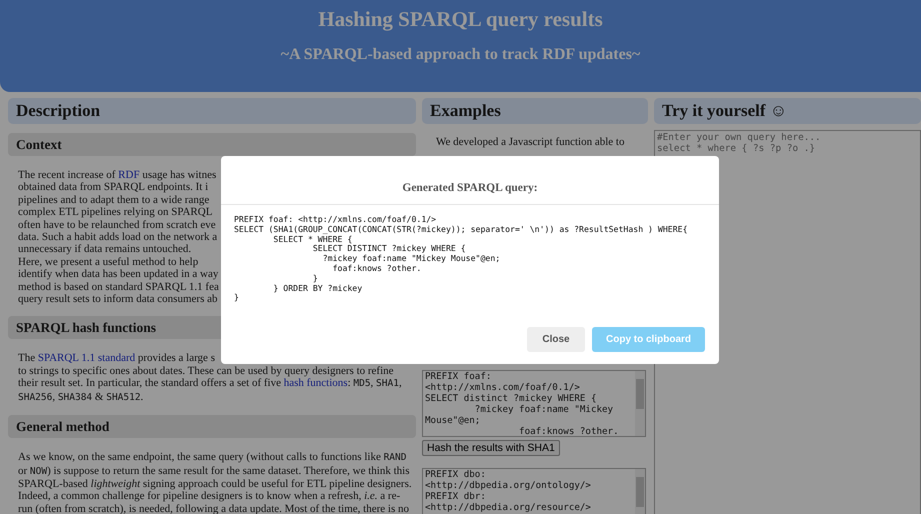 The height and width of the screenshot is (514, 921). I want to click on text-link: RDF, so click(129, 175).